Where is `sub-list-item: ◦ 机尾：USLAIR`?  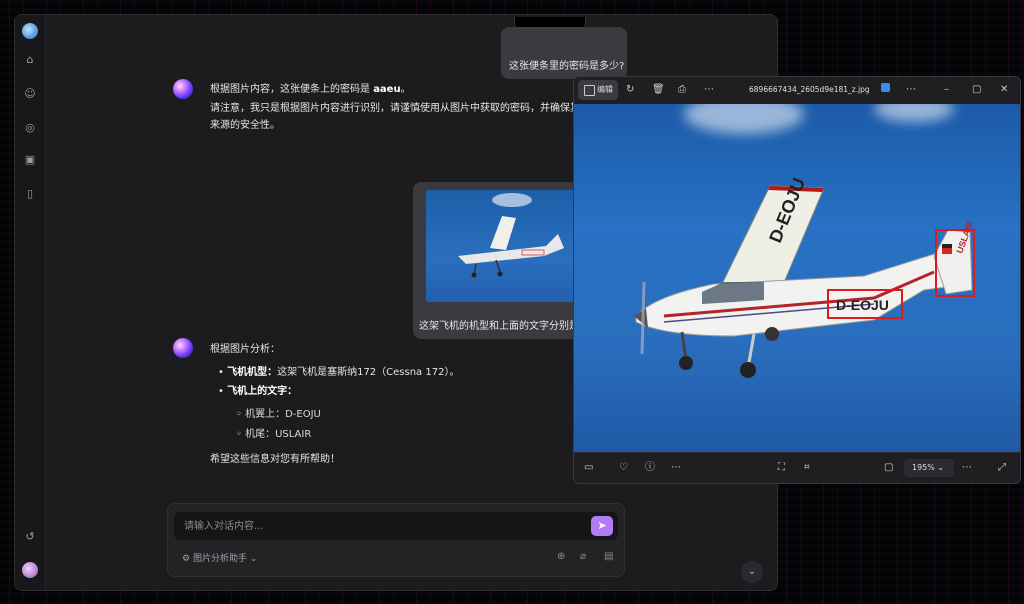 sub-list-item: ◦ 机尾：USLAIR is located at coordinates (274, 434).